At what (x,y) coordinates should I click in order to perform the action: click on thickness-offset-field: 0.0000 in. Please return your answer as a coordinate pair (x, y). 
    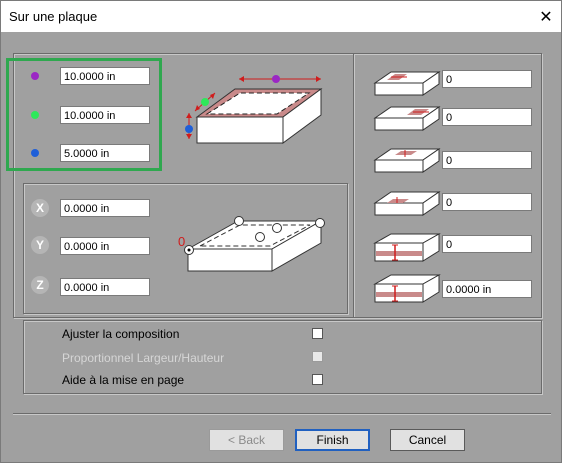
    Looking at the image, I should click on (487, 289).